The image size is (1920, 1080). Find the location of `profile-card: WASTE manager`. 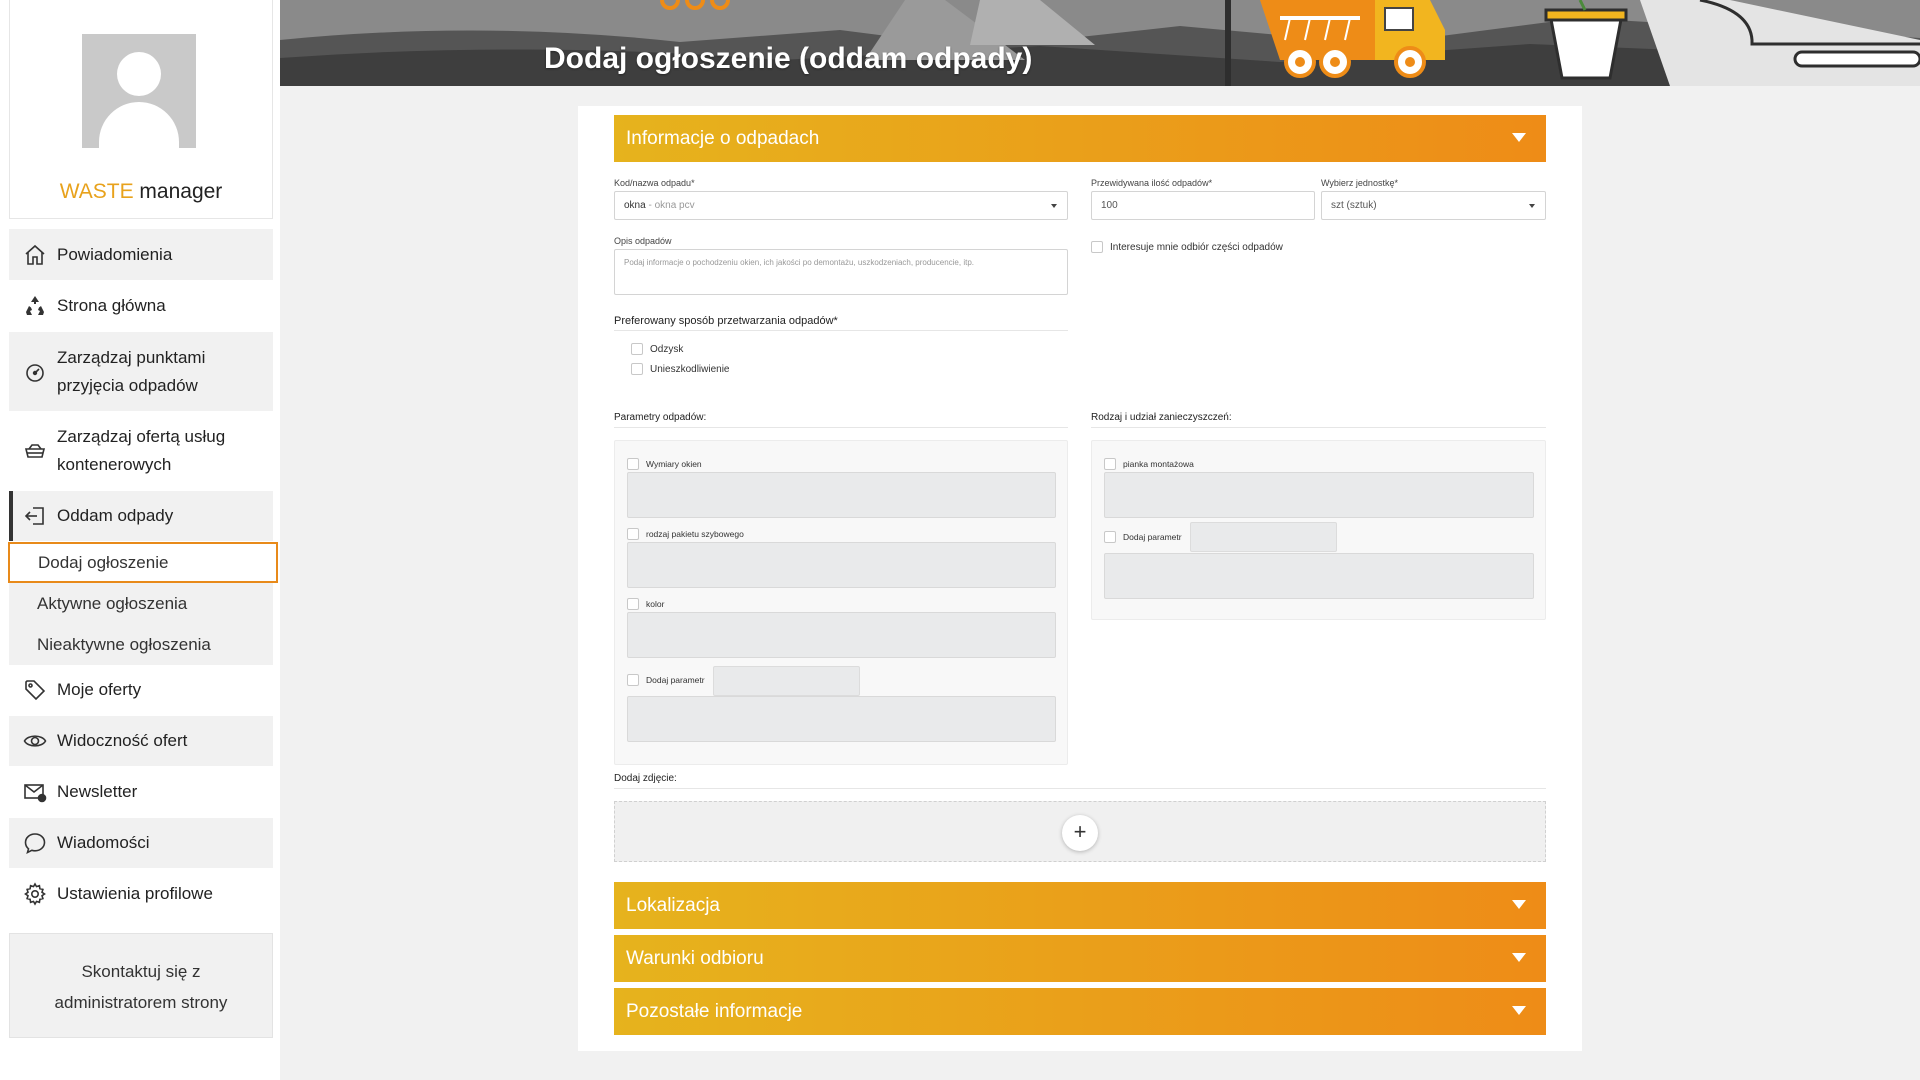

profile-card: WASTE manager is located at coordinates (141, 109).